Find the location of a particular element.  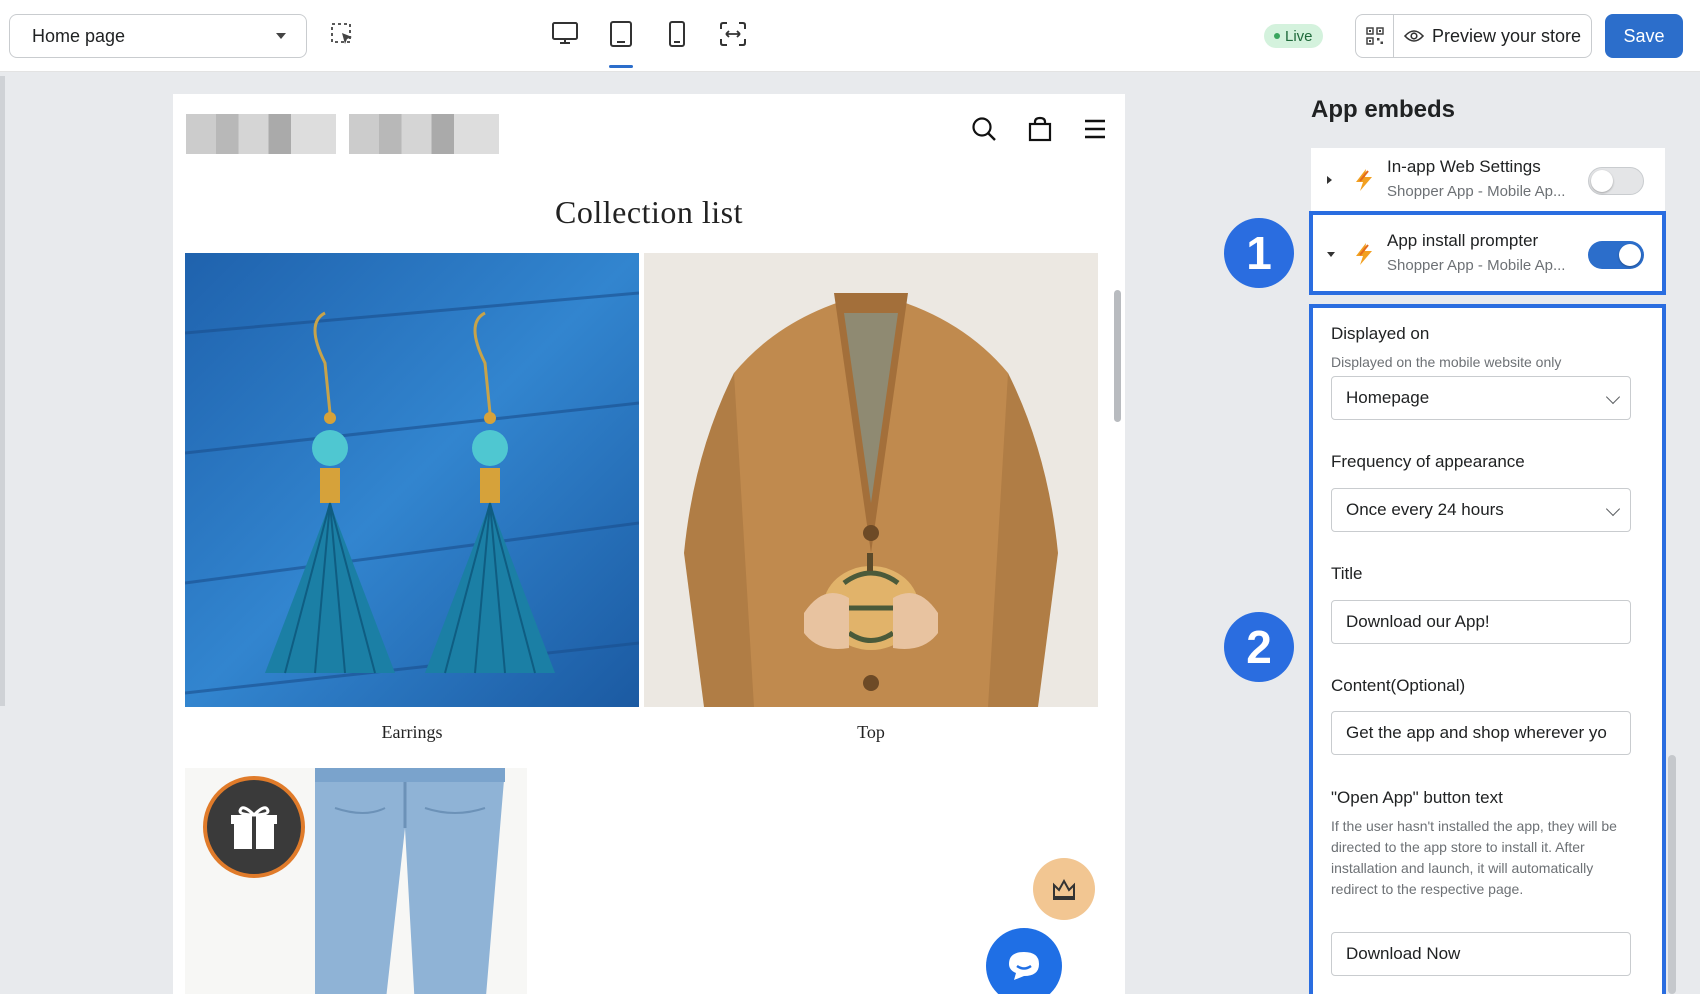

collection-tile-top is located at coordinates (871, 480).